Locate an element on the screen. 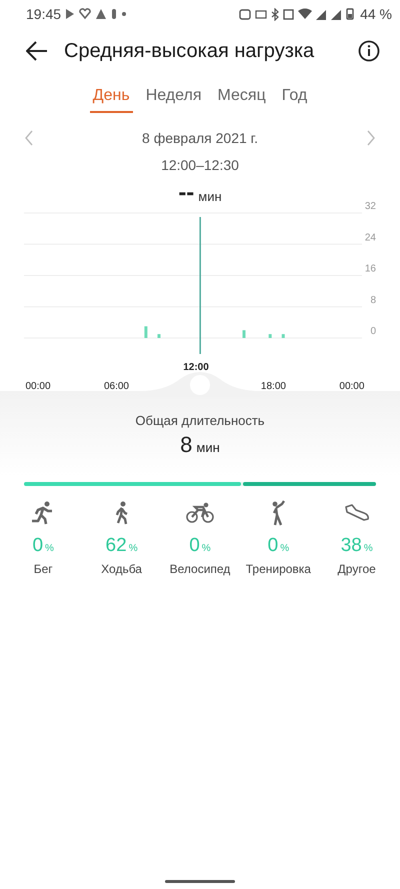  wifi-icon is located at coordinates (305, 14).